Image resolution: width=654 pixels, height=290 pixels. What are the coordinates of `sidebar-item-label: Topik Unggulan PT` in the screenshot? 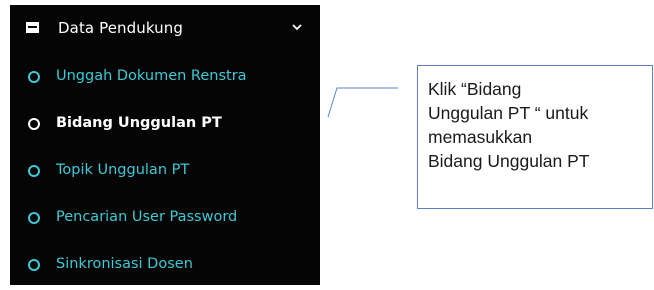 It's located at (123, 170).